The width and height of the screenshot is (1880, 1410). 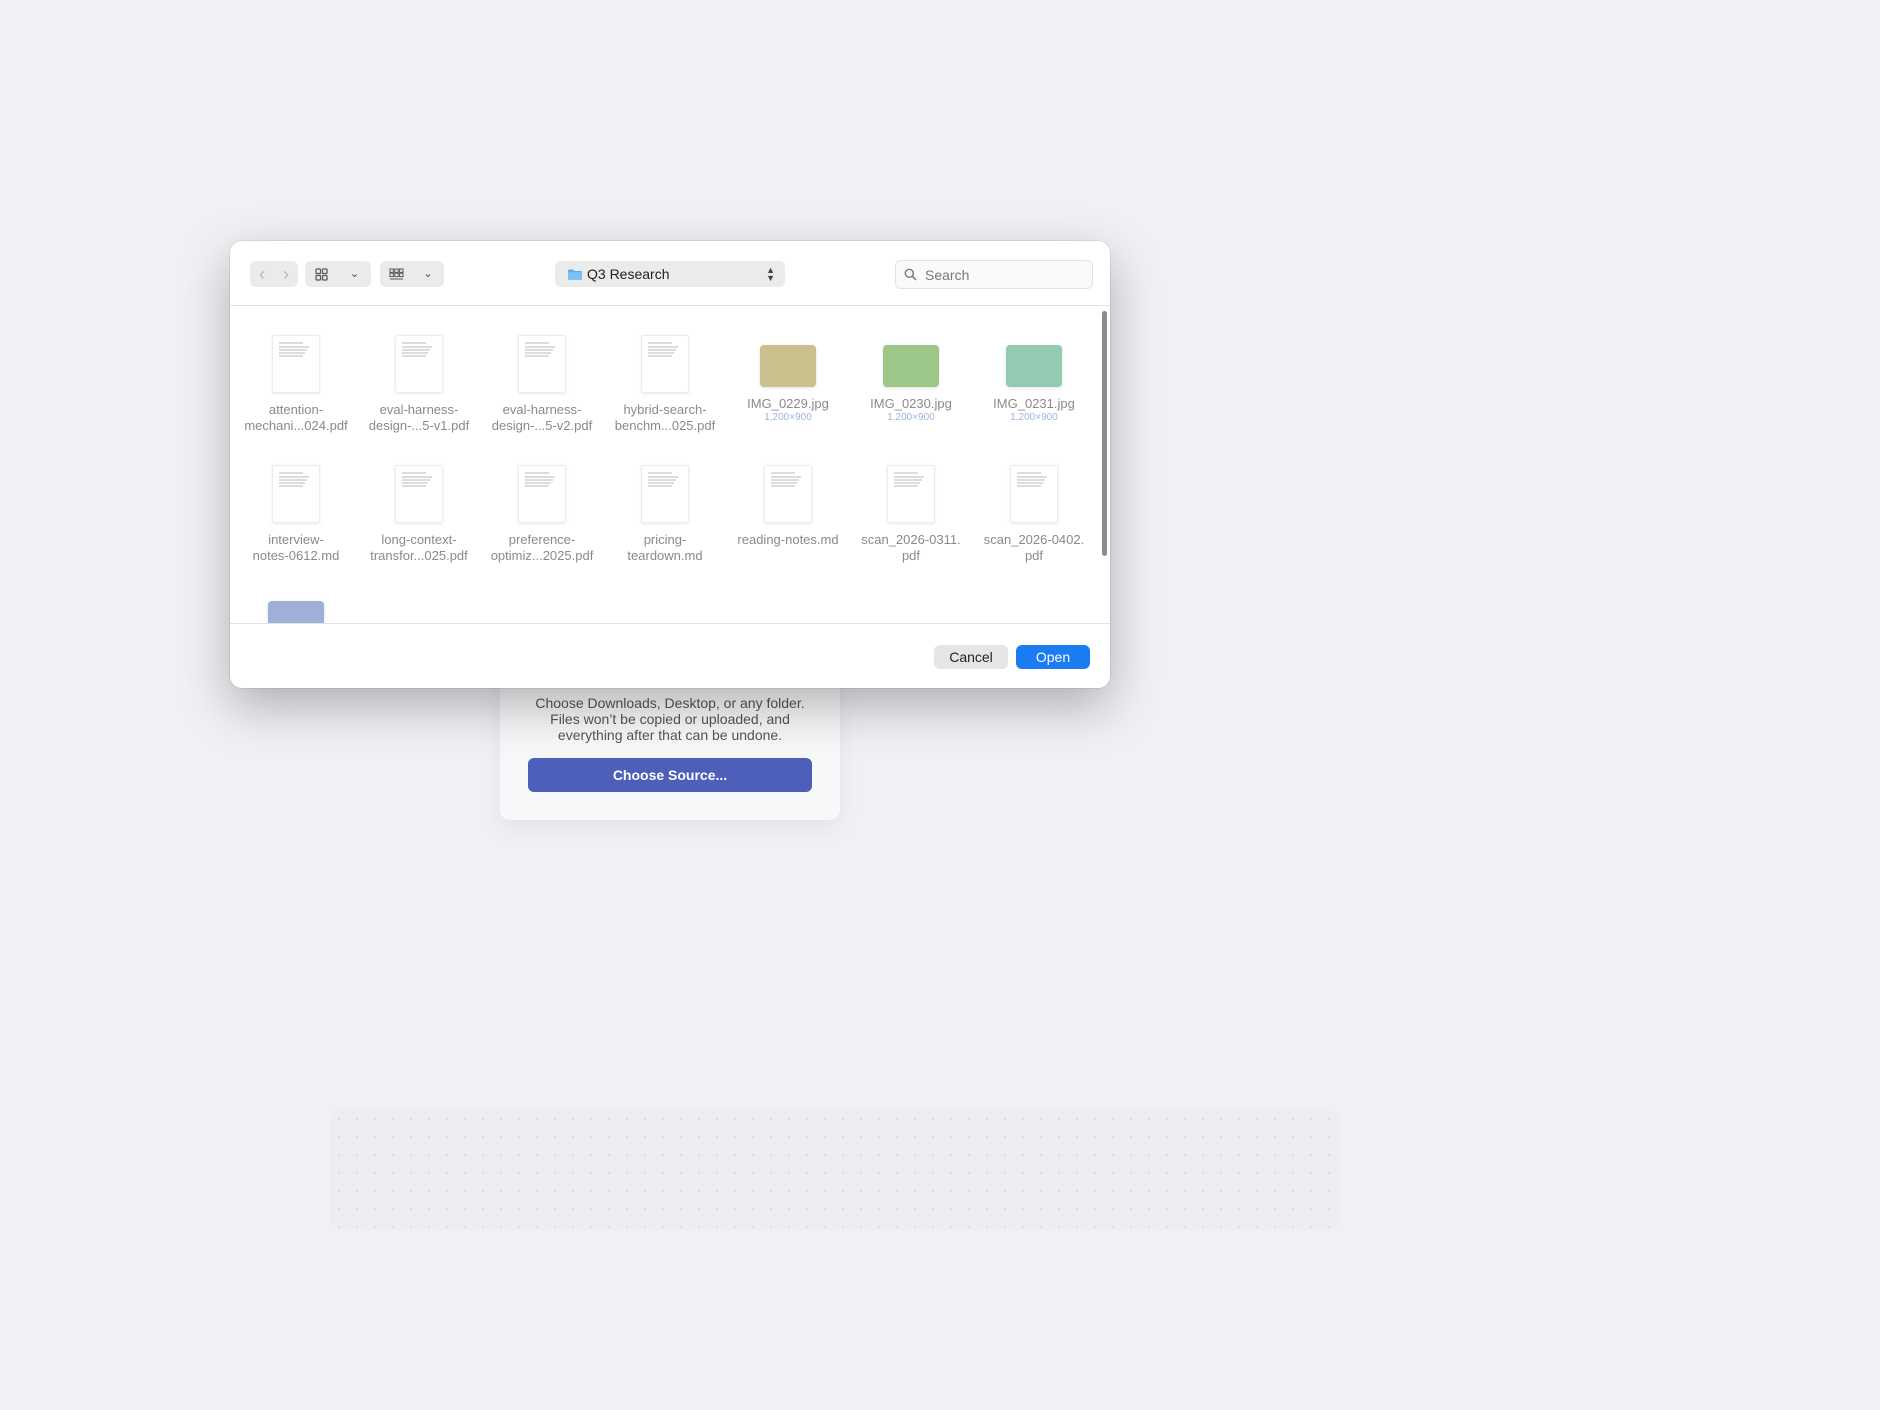 What do you see at coordinates (396, 274) in the screenshot?
I see `gallery-grid-icon` at bounding box center [396, 274].